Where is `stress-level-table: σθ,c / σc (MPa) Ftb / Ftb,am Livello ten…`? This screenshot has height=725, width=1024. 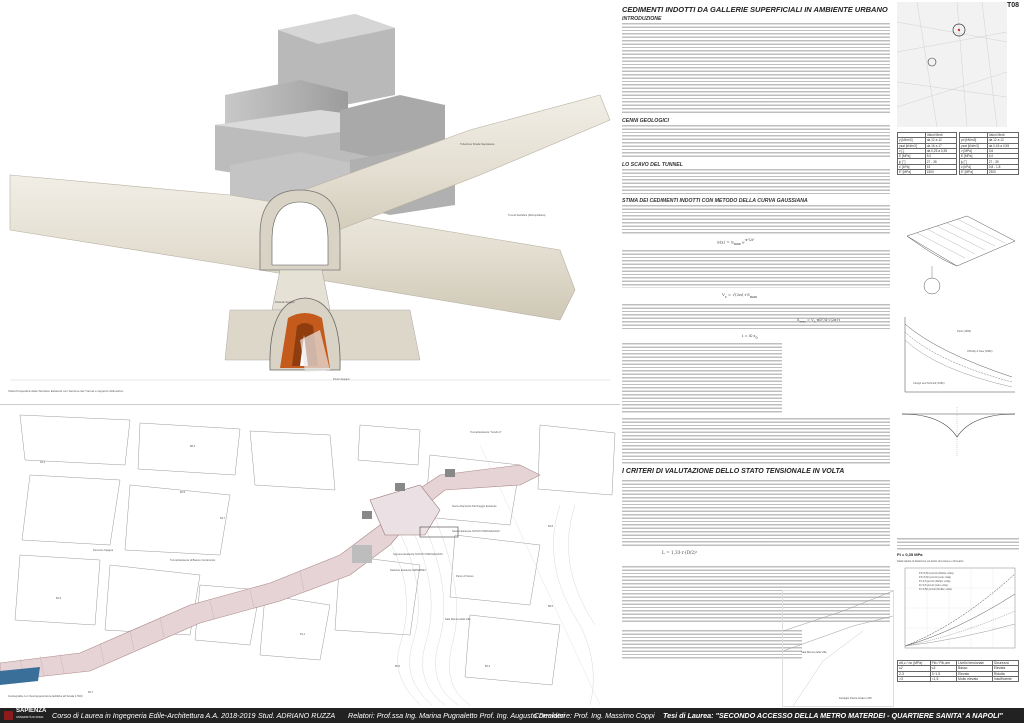 stress-level-table: σθ,c / σc (MPa) Ftb / Ftb,am Livello ten… is located at coordinates (958, 671).